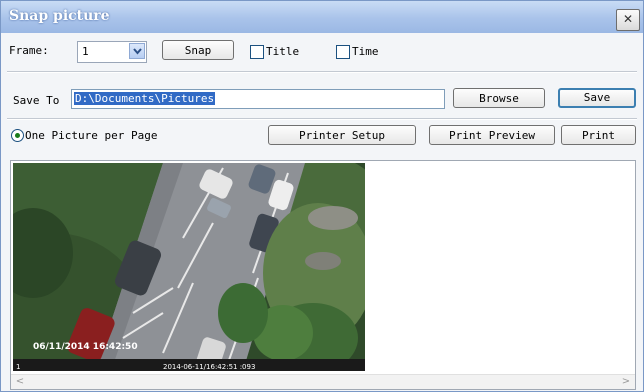 The width and height of the screenshot is (644, 392). Describe the element at coordinates (492, 135) in the screenshot. I see `print-preview-button: Print Preview` at that location.